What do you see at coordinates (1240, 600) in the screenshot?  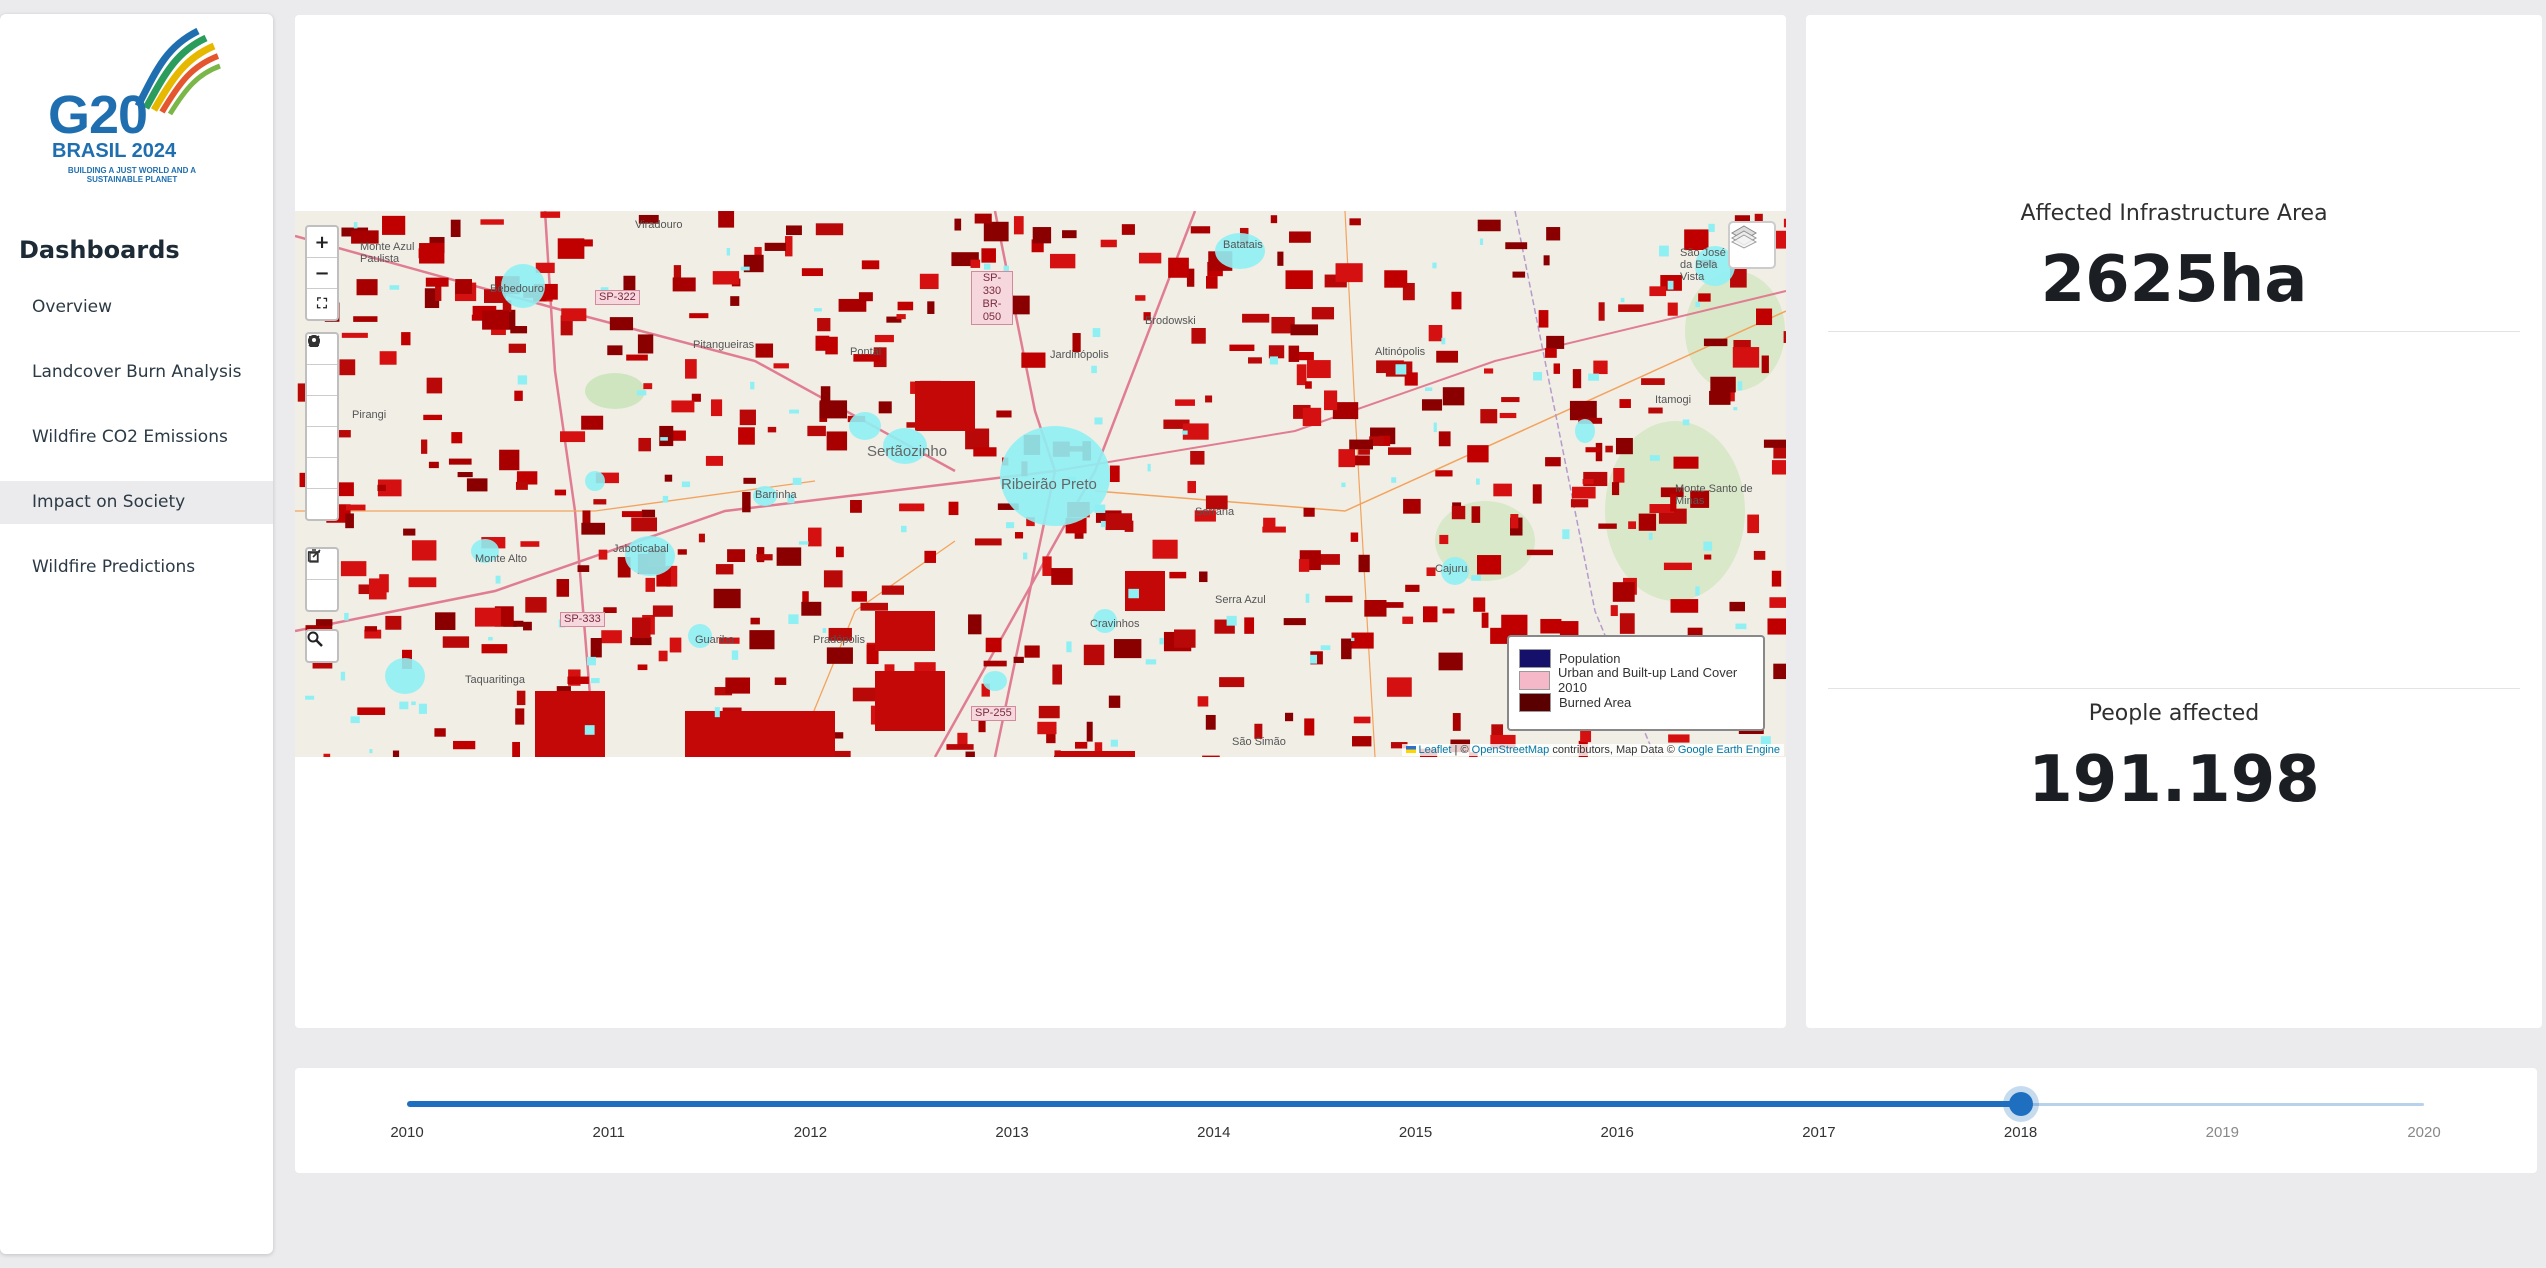 I see `town-label: Serra Azul` at bounding box center [1240, 600].